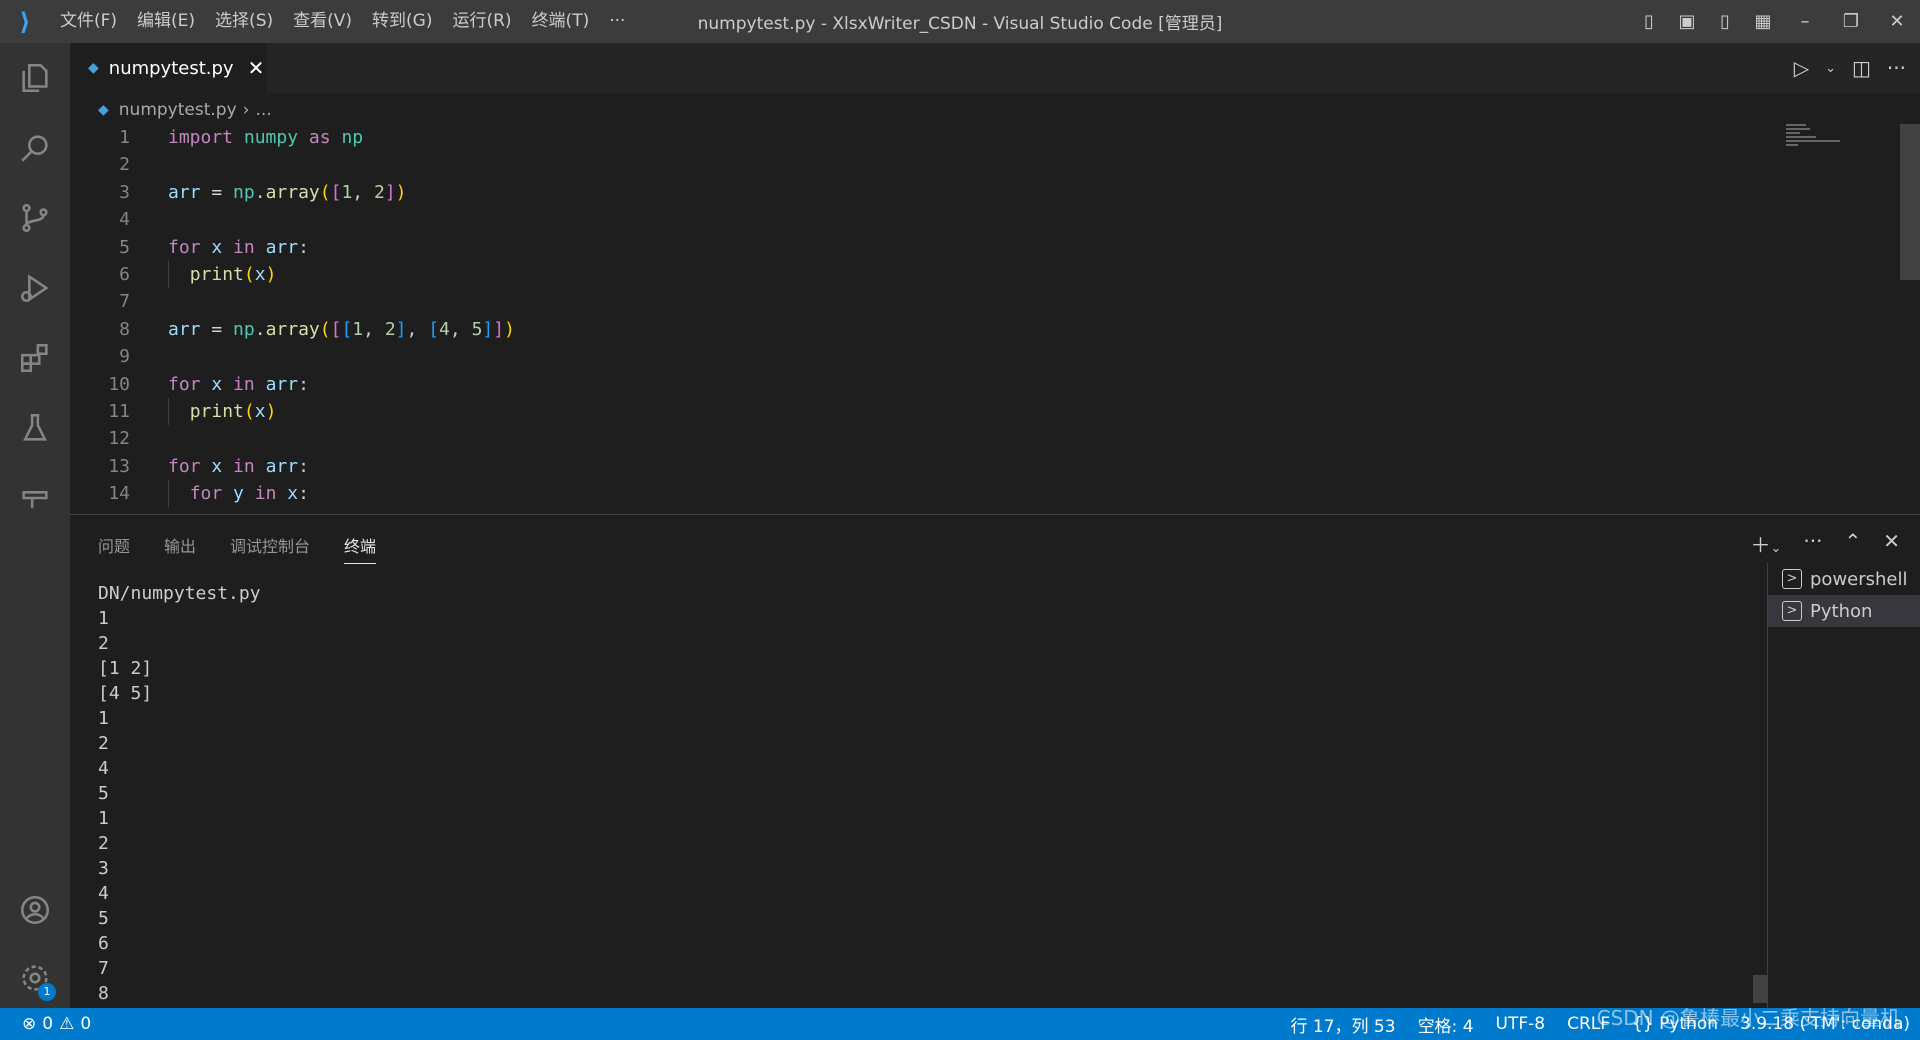 This screenshot has height=1040, width=1920. What do you see at coordinates (1891, 543) in the screenshot?
I see `close-panel-icon: ✕` at bounding box center [1891, 543].